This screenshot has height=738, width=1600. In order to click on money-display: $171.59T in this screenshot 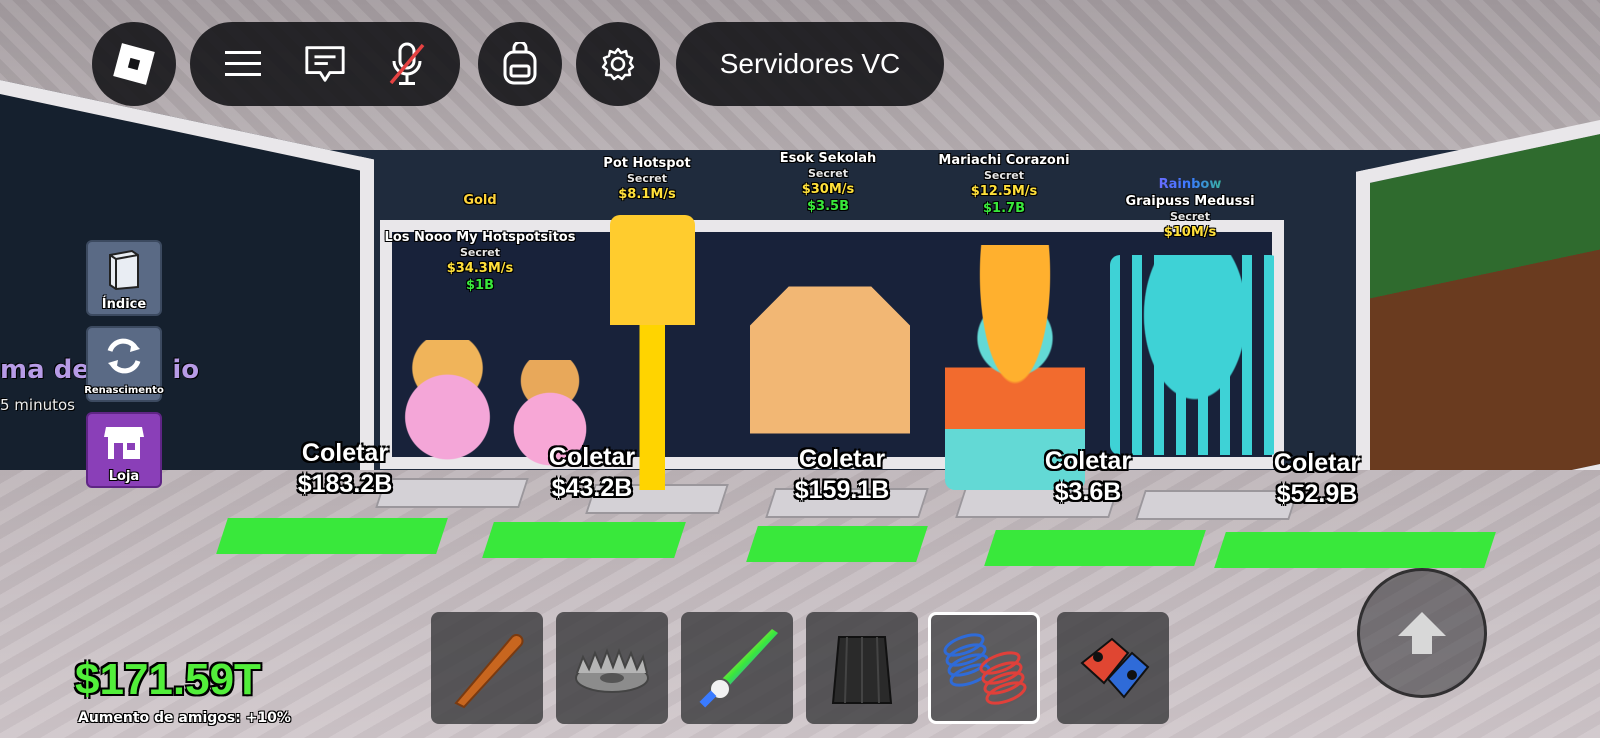, I will do `click(168, 679)`.